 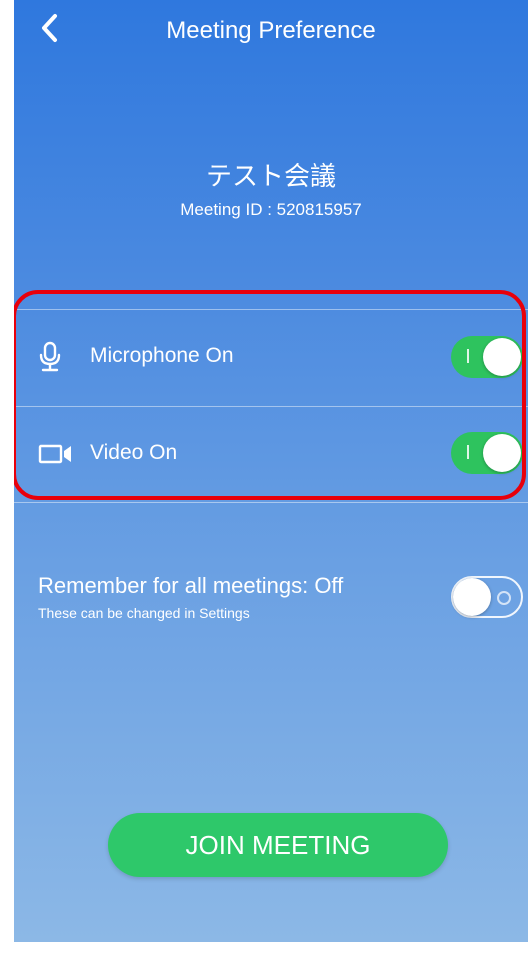 I want to click on divider, so click(x=271, y=502).